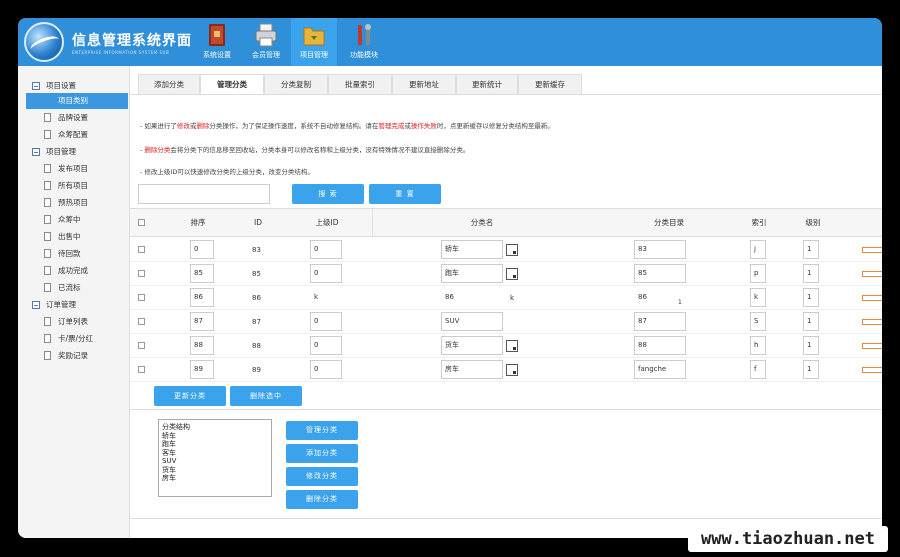  Describe the element at coordinates (202, 273) in the screenshot. I see `sort-input: 85` at that location.